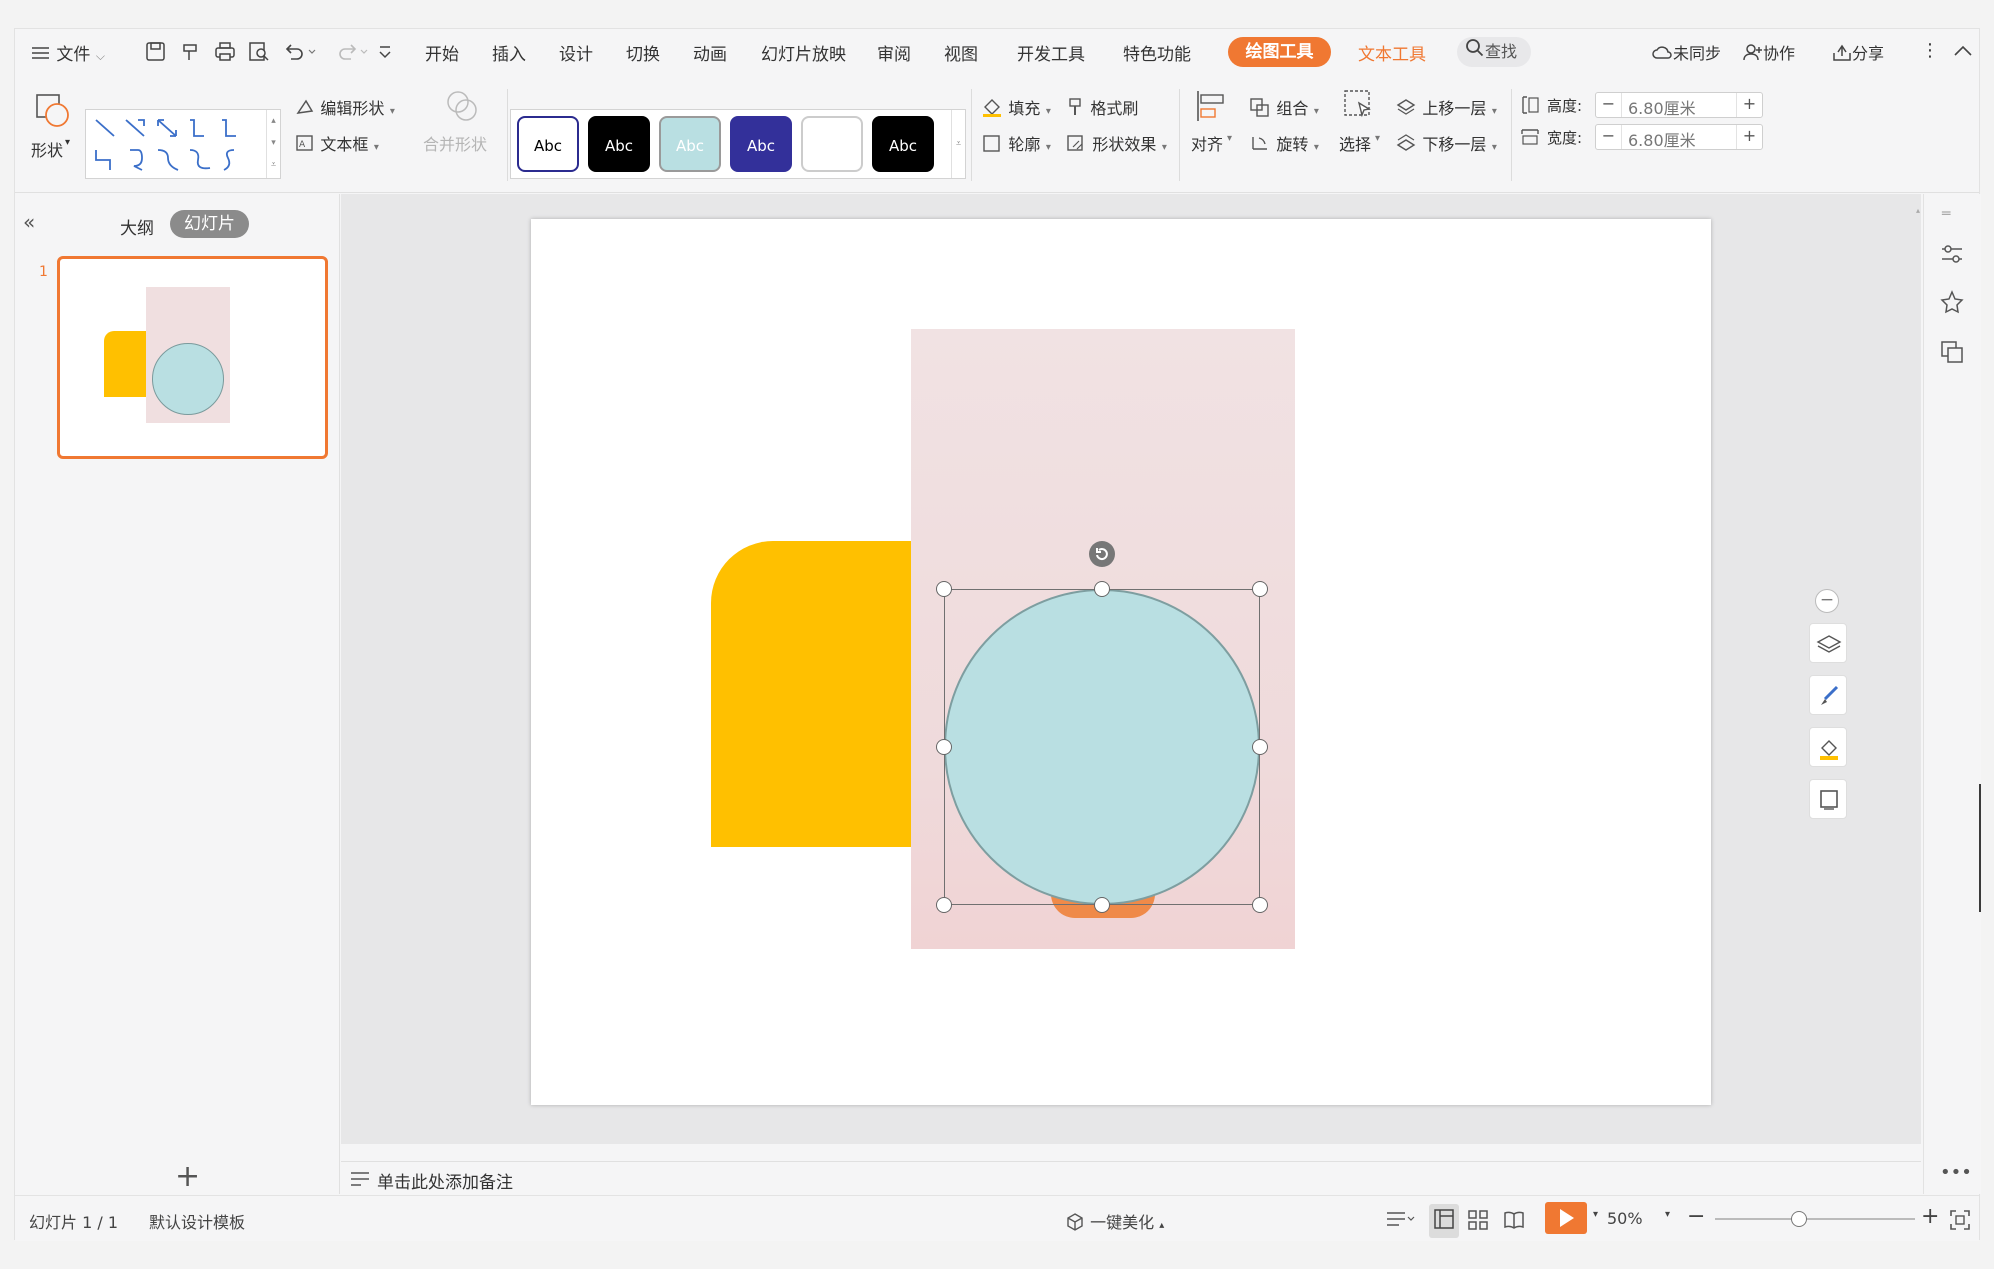  I want to click on zoom-out-button: −, so click(1696, 1216).